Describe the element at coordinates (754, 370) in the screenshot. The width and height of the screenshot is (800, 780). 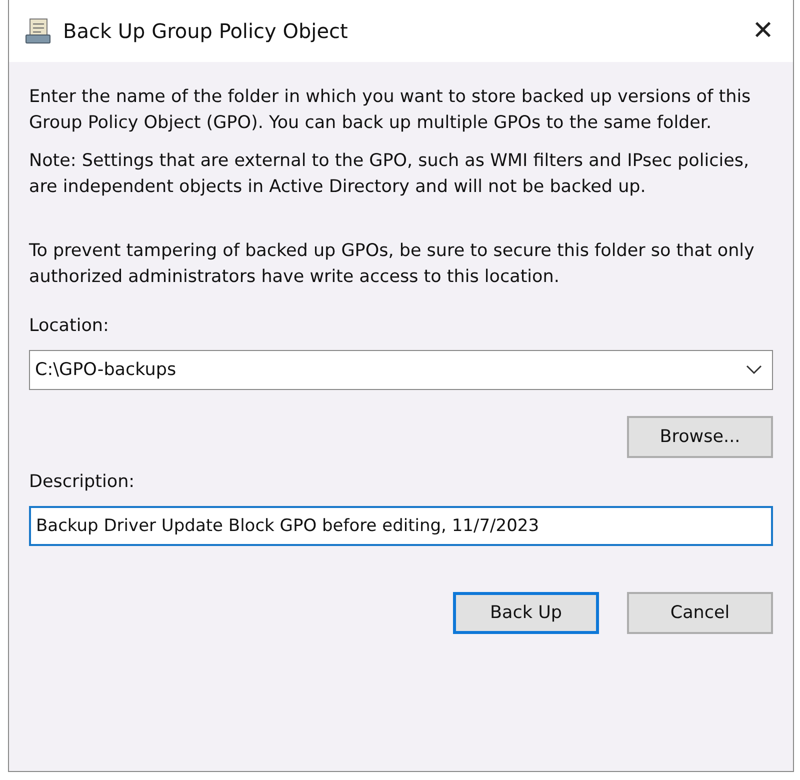
I see `chevron-down-icon` at that location.